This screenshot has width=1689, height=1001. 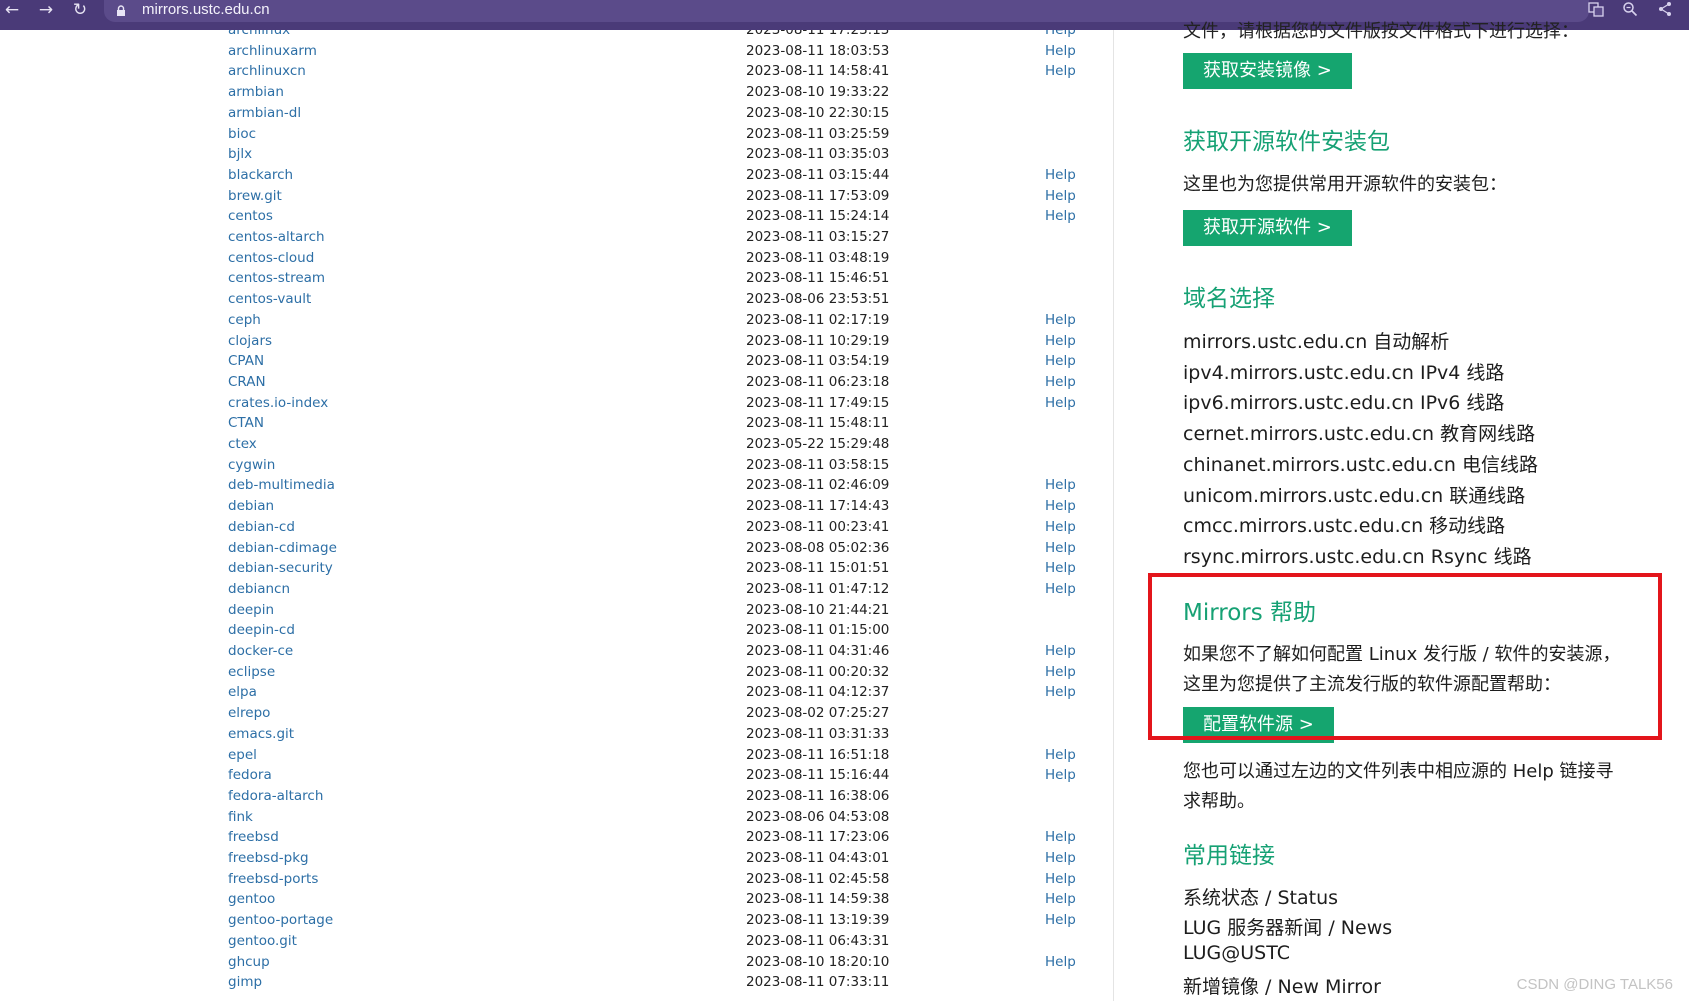 I want to click on mirror-name-link: CPAN, so click(x=246, y=361).